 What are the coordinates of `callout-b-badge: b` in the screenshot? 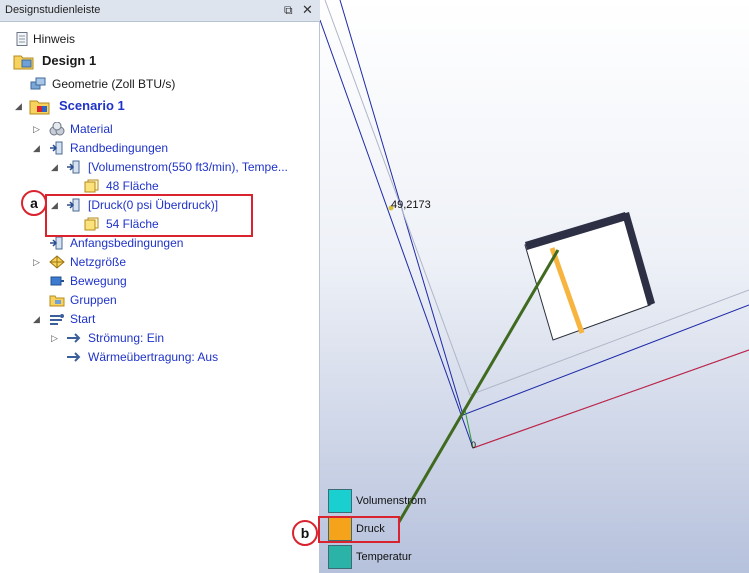 It's located at (305, 533).